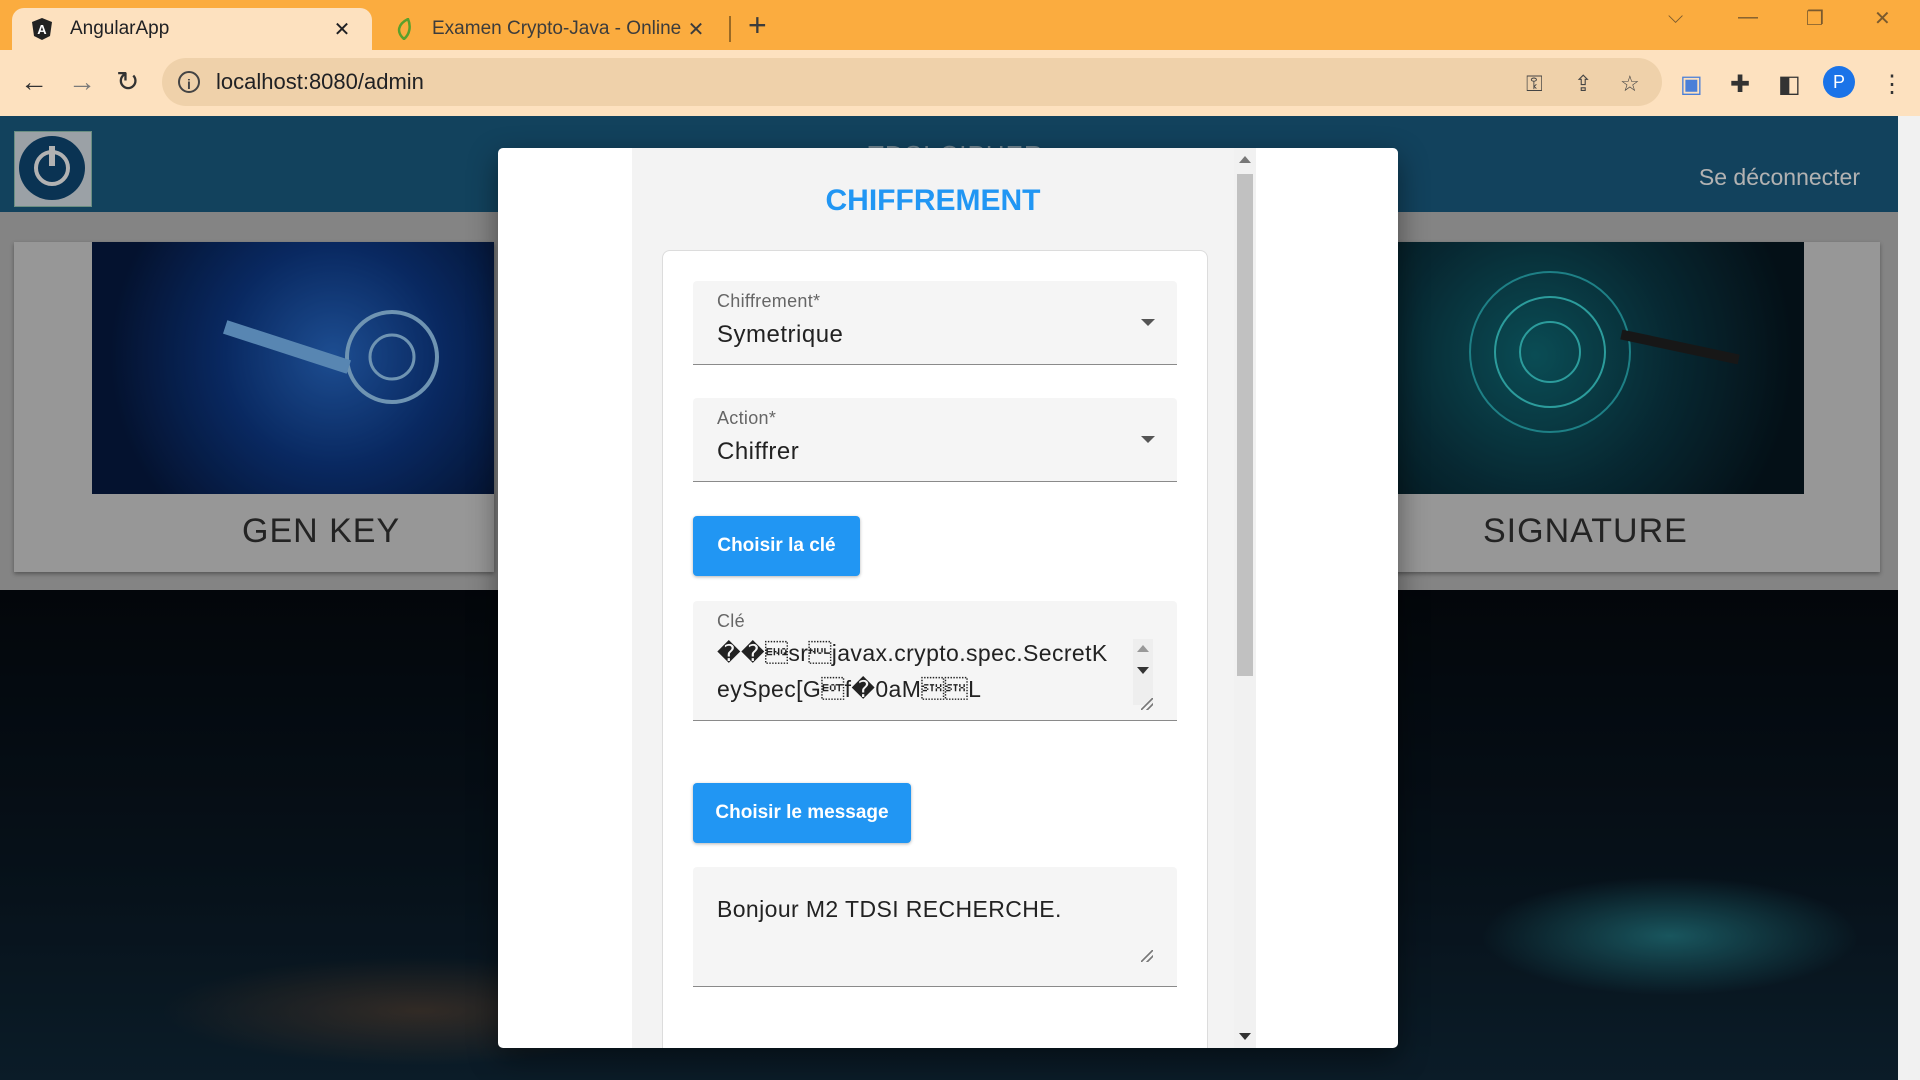 This screenshot has height=1080, width=1920. Describe the element at coordinates (558, 28) in the screenshot. I see `tab-title: Examen Crypto-Java - Online La` at that location.